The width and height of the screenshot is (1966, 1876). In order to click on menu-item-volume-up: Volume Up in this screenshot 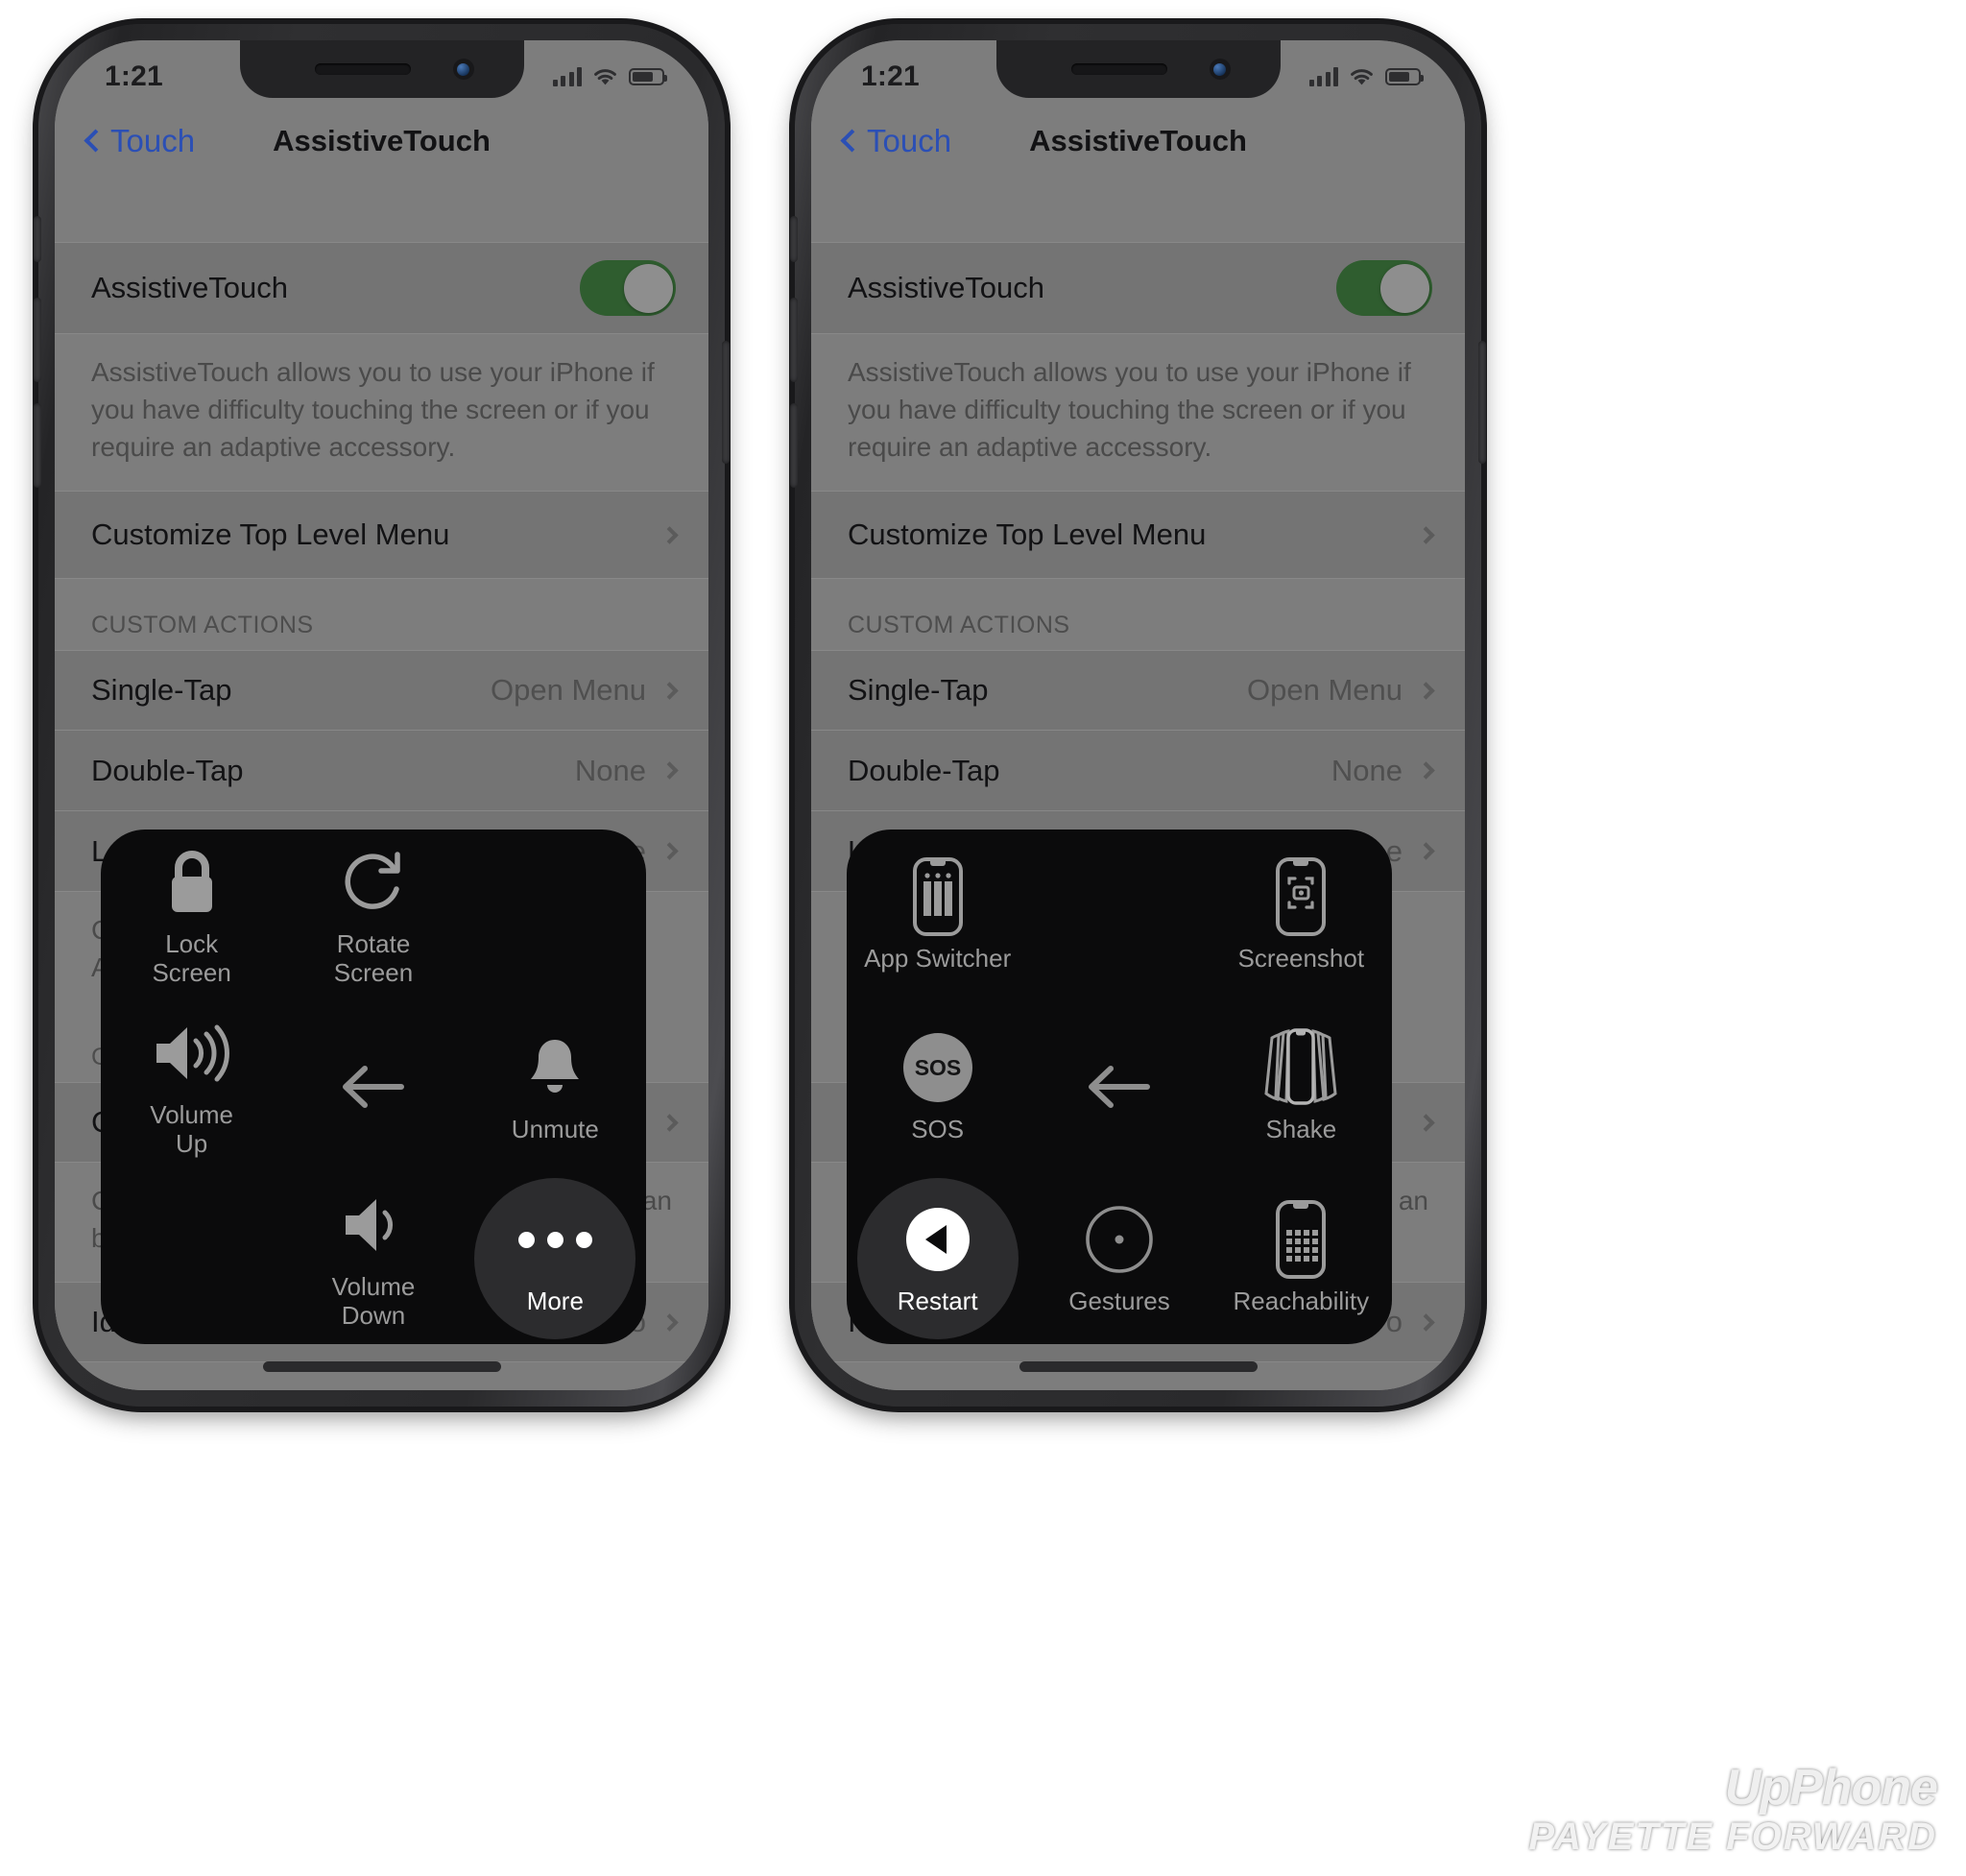, I will do `click(191, 1087)`.